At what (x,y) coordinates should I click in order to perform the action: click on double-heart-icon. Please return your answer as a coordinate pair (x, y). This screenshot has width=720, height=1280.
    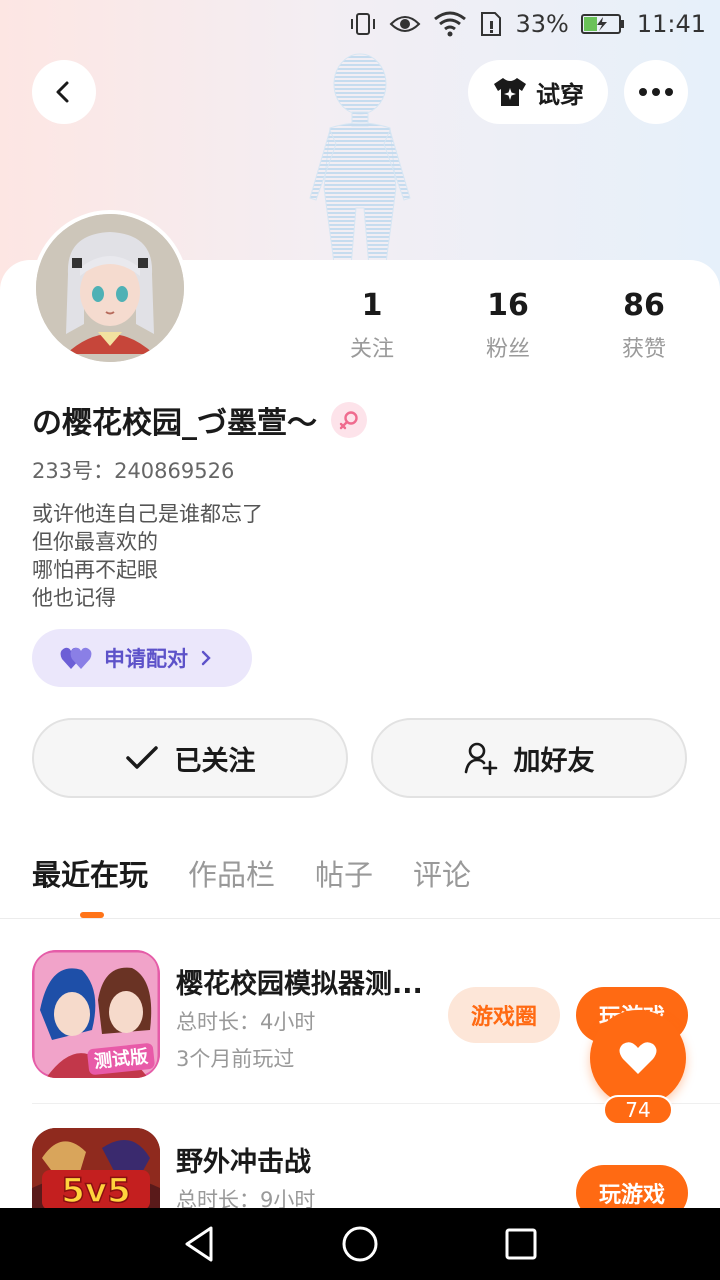
    Looking at the image, I should click on (76, 658).